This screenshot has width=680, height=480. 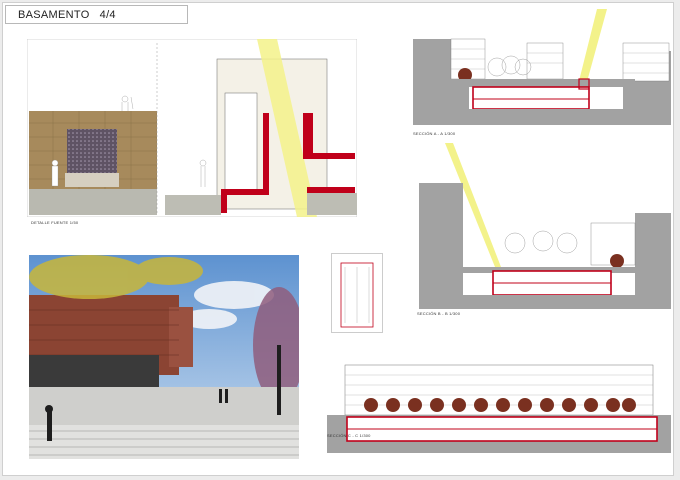 I want to click on plan-drawing, so click(x=357, y=293).